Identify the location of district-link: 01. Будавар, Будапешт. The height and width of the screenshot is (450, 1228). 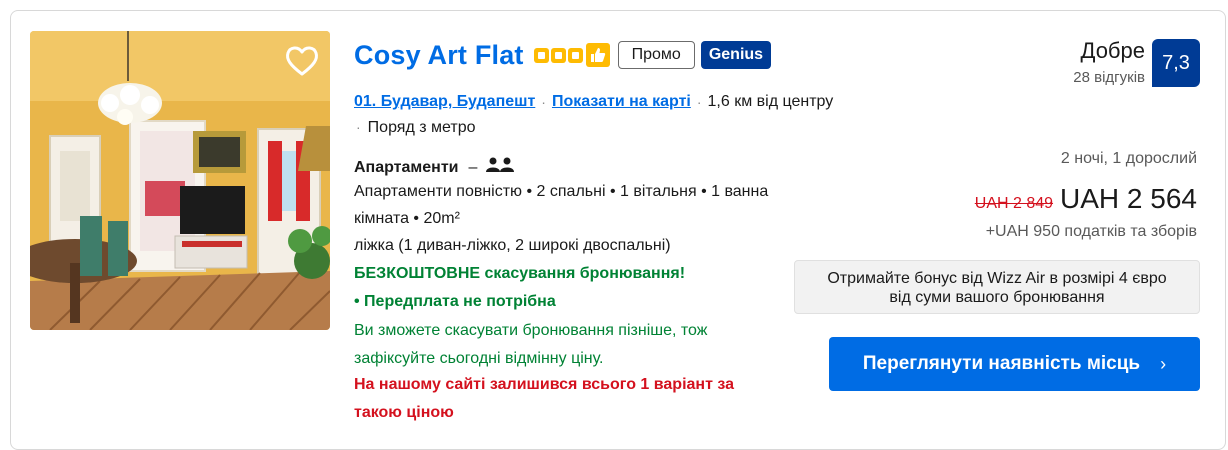
(444, 102).